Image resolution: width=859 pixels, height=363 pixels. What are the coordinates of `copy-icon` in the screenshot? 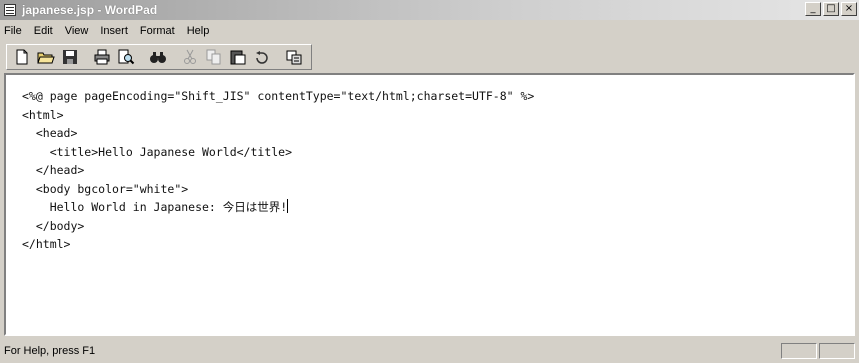 It's located at (213, 57).